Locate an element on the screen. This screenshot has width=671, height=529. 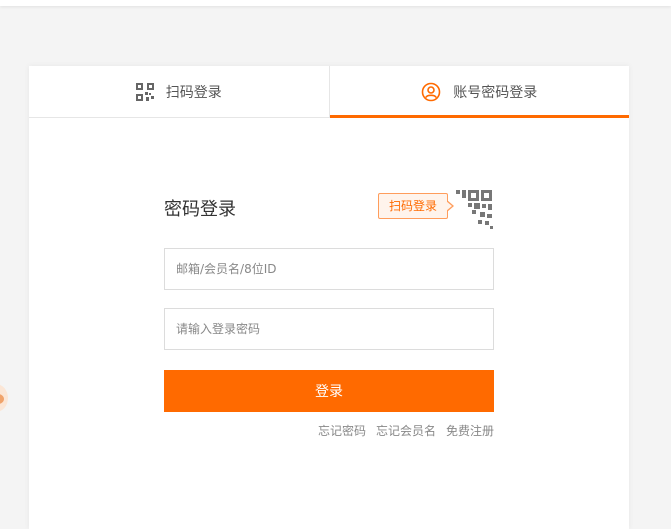
tab-qr-login-label: 扫码登录 is located at coordinates (193, 92).